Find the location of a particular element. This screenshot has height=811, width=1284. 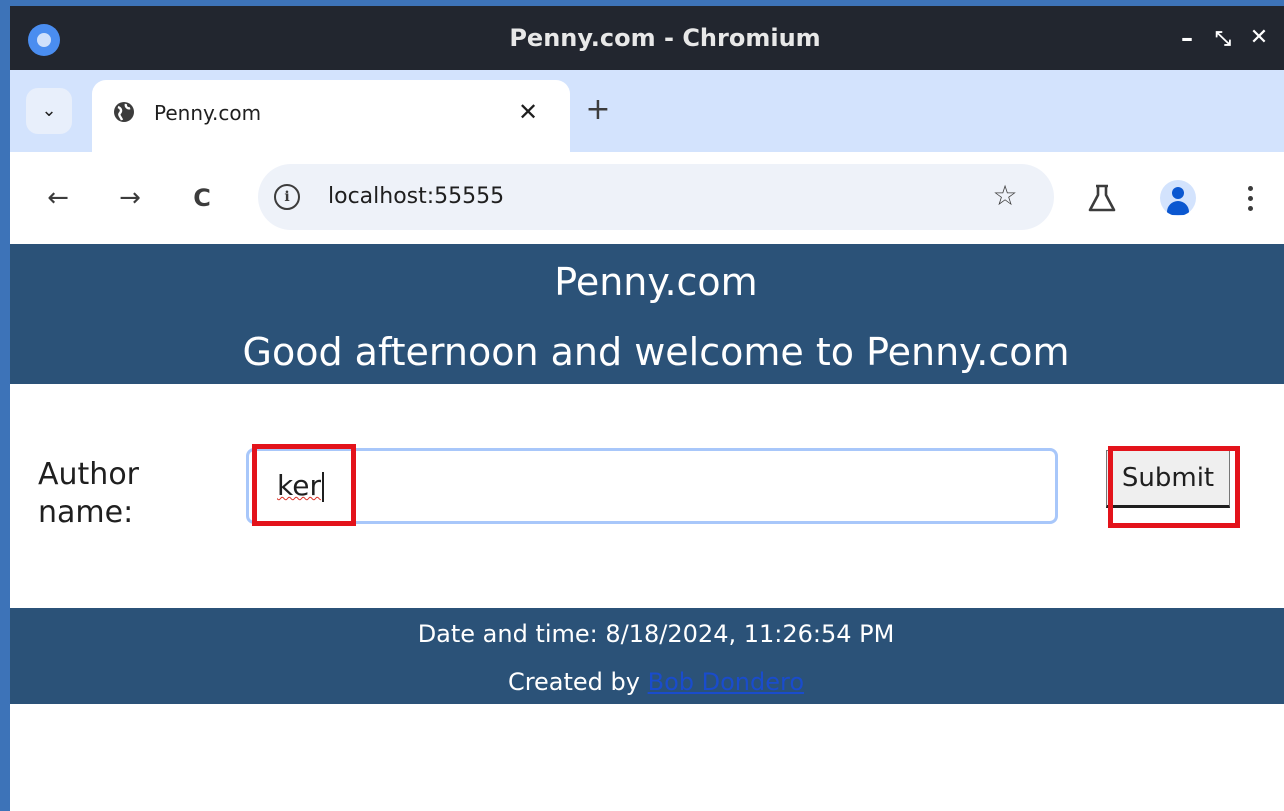

footer-credit: Created by Bob Dondero is located at coordinates (647, 682).